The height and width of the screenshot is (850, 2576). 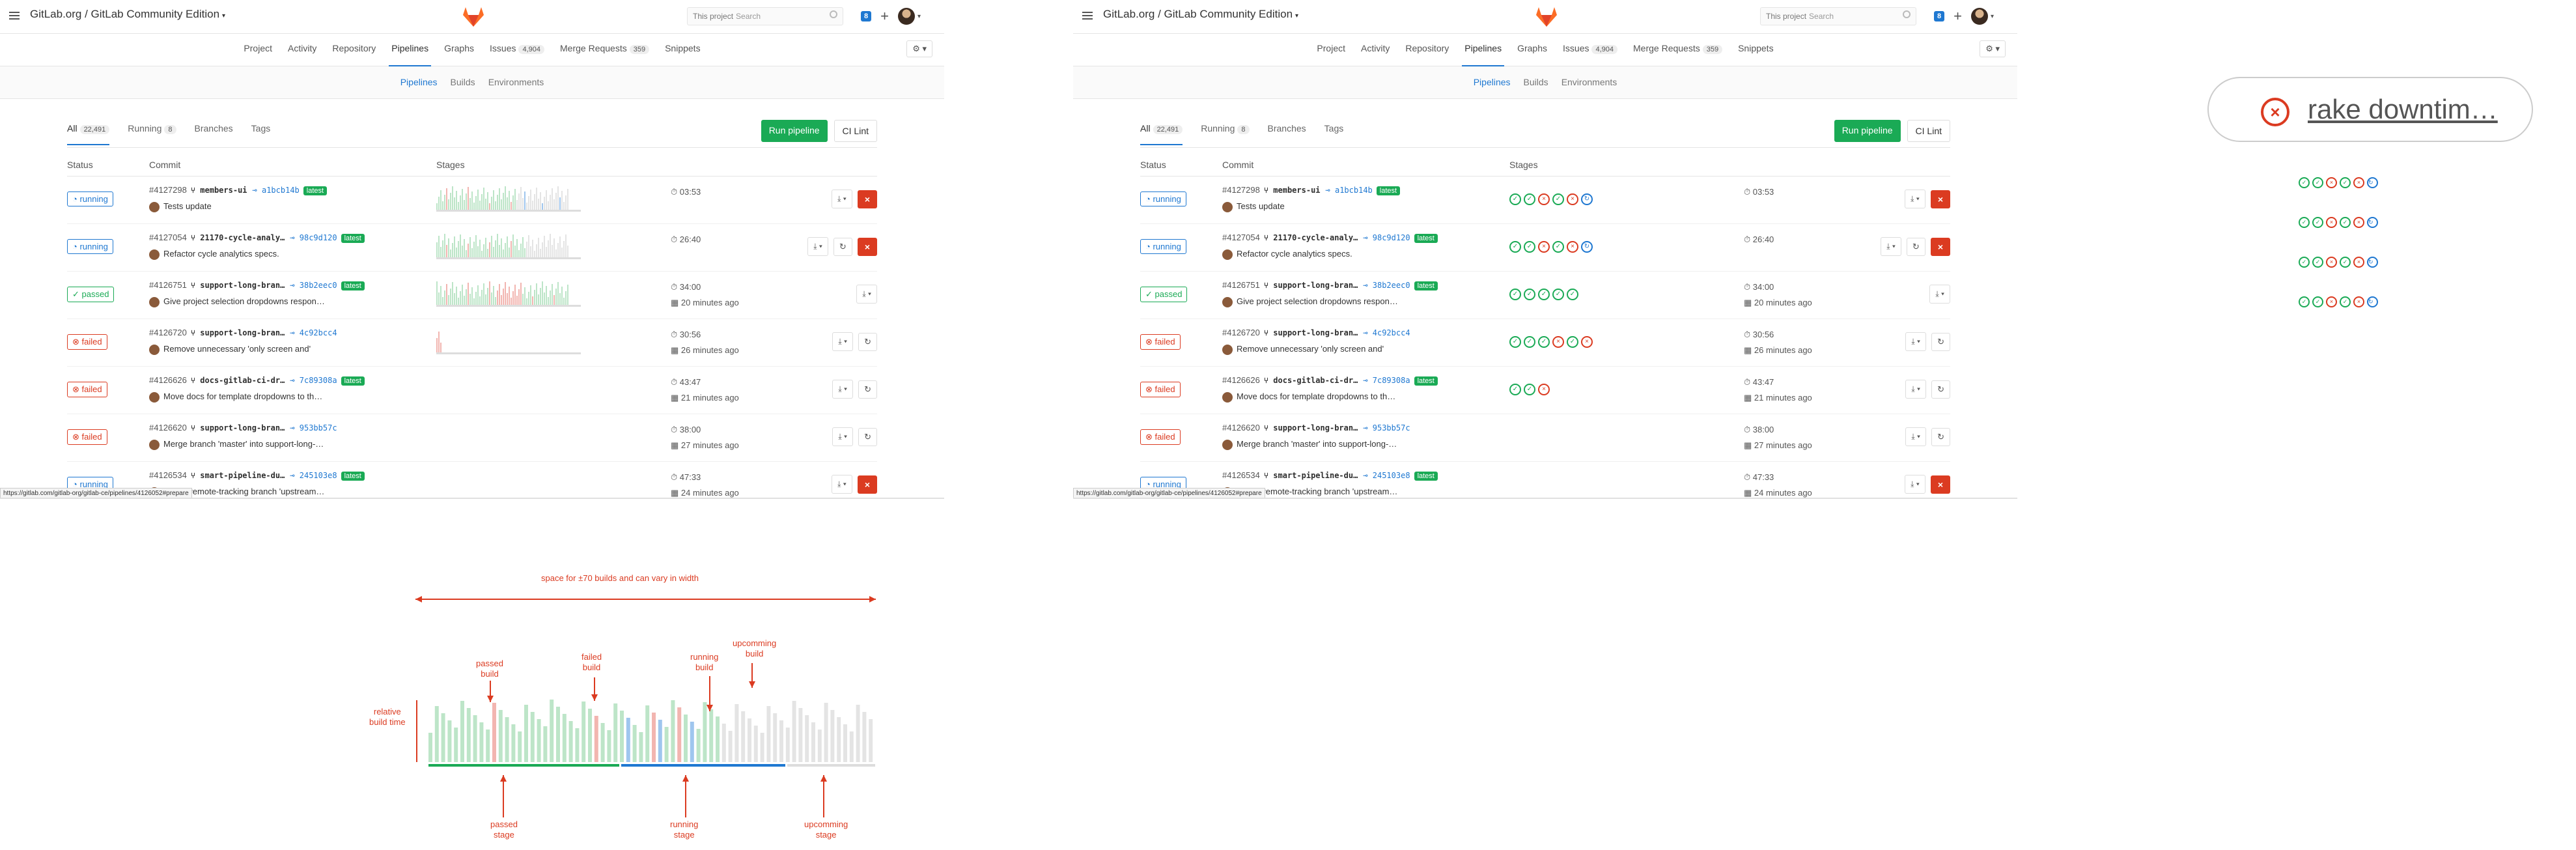 I want to click on pipeline-id: #4126620, so click(x=168, y=427).